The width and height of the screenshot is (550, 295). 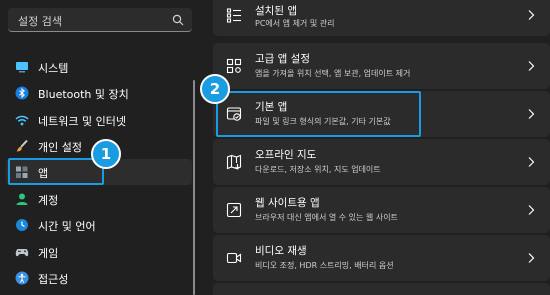 I want to click on sidebar-item-bluetooth: Bluetooth 및 장치, so click(x=99, y=93).